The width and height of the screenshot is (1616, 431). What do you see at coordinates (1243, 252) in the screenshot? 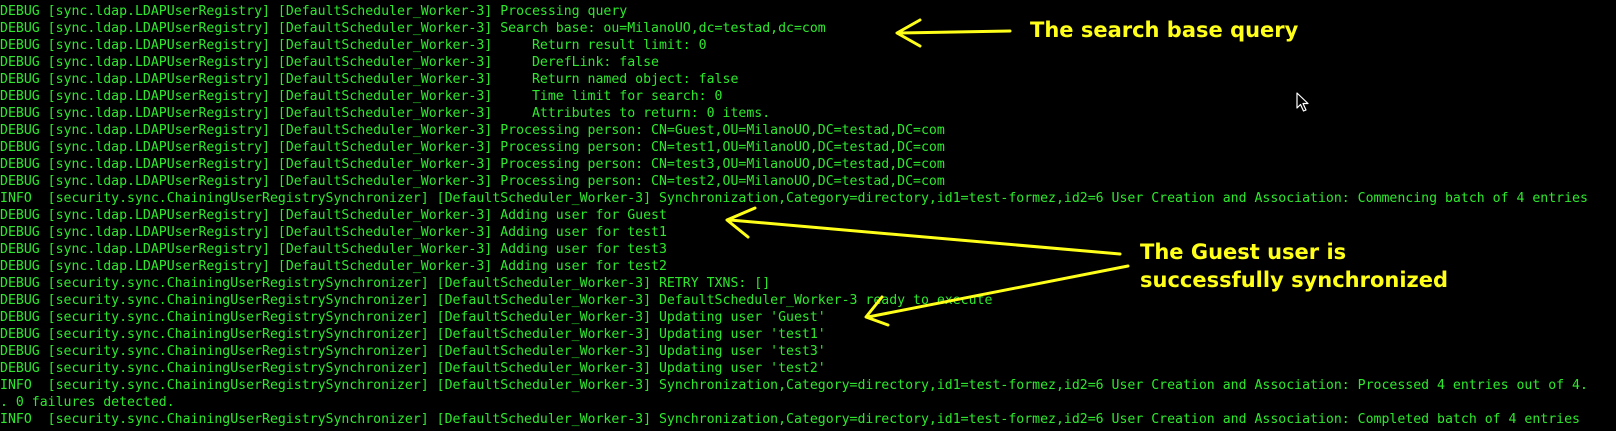
I see `annotation-guest-line1: The Guest user is` at bounding box center [1243, 252].